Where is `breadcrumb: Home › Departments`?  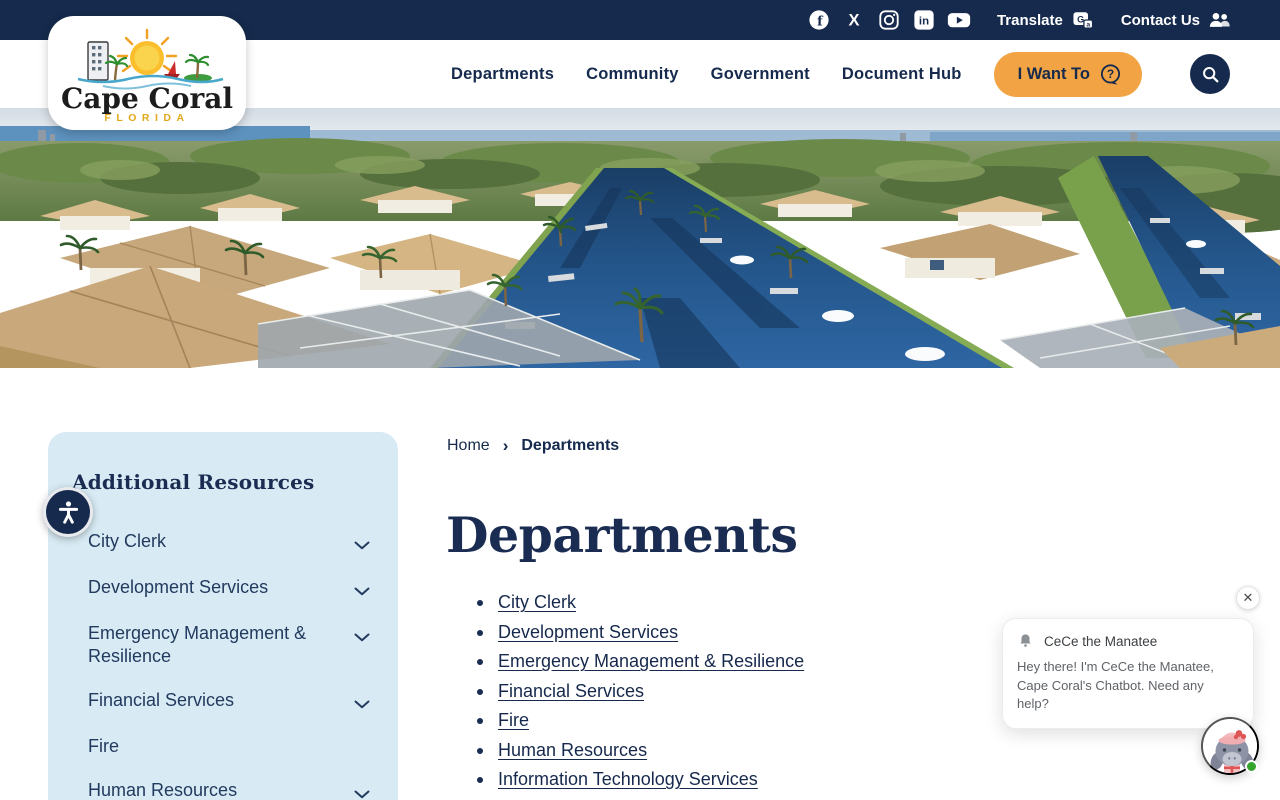
breadcrumb: Home › Departments is located at coordinates (533, 446).